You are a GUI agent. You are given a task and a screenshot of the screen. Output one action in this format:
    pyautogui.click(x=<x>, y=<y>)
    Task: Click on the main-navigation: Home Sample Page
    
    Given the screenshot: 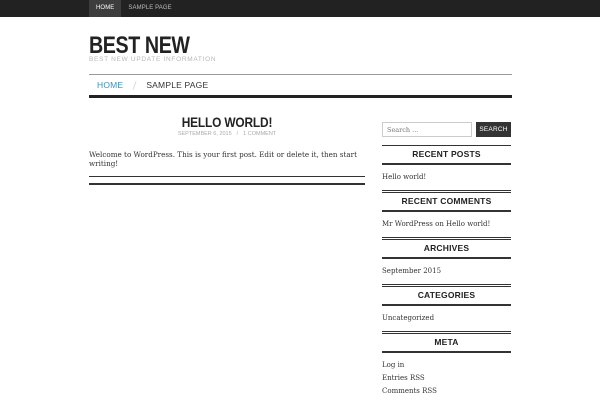 What is the action you would take?
    pyautogui.click(x=300, y=86)
    